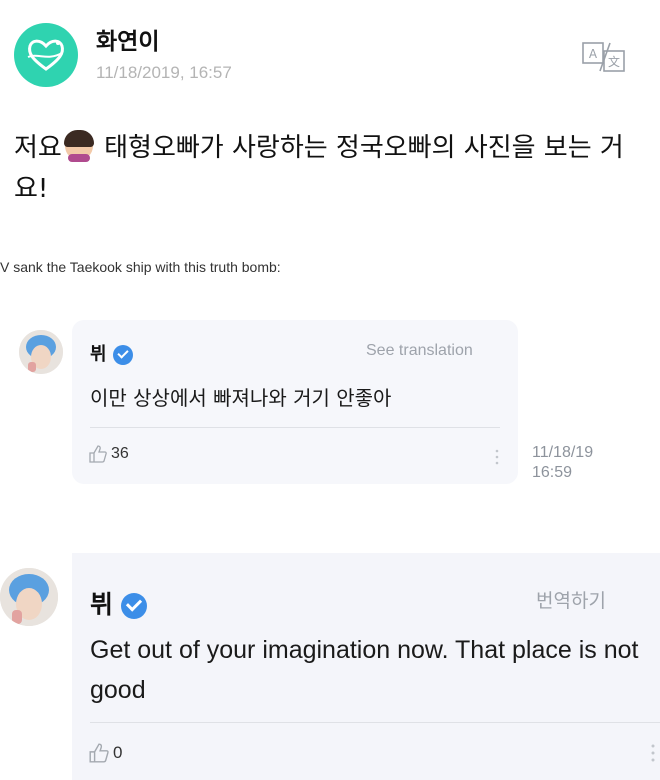  What do you see at coordinates (552, 472) in the screenshot?
I see `comment1-clock: 16:59` at bounding box center [552, 472].